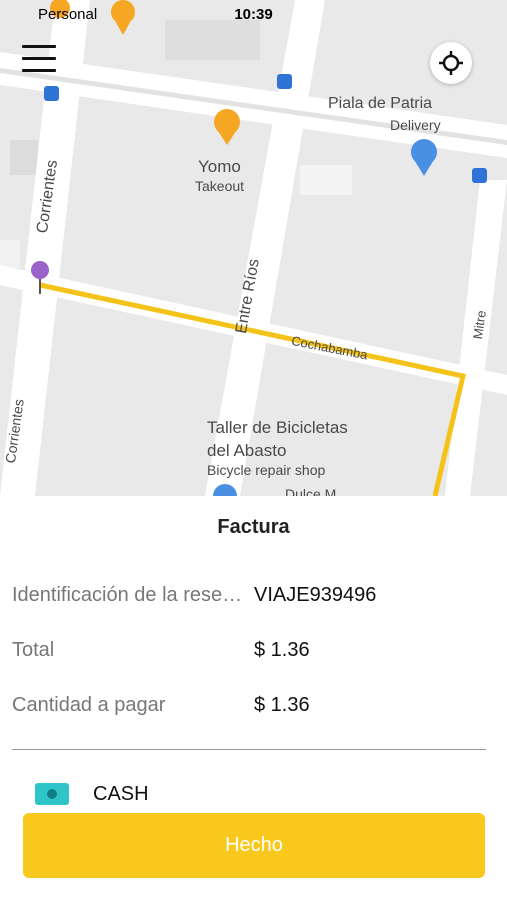 The height and width of the screenshot is (900, 507). I want to click on menu-icon, so click(39, 46).